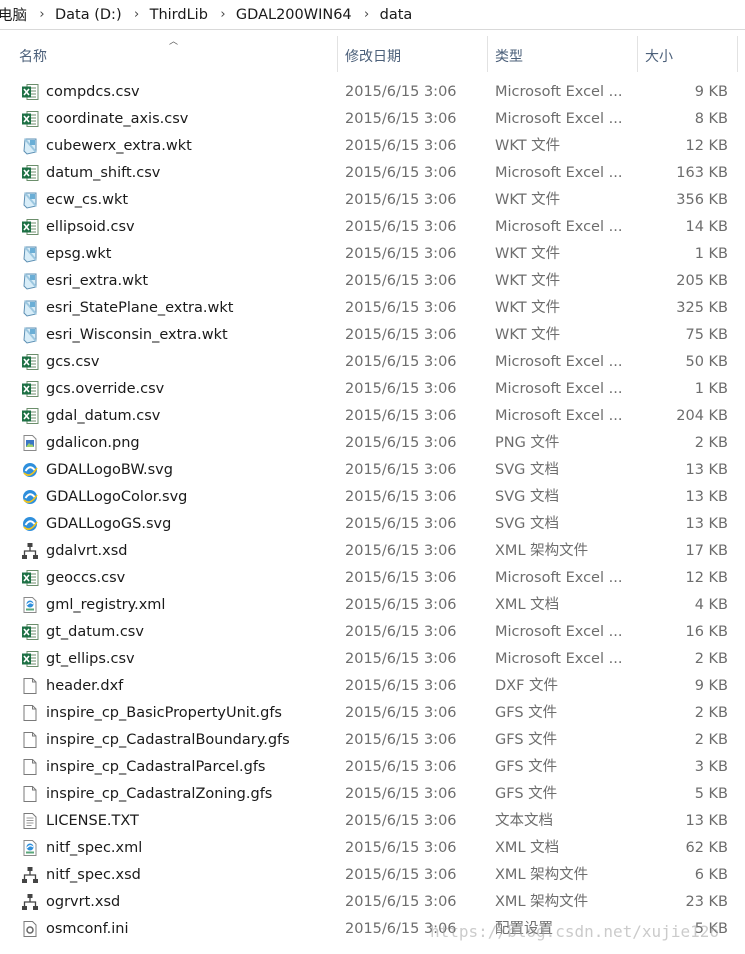 Image resolution: width=745 pixels, height=954 pixels. What do you see at coordinates (373, 56) in the screenshot?
I see `column-date: 修改日期` at bounding box center [373, 56].